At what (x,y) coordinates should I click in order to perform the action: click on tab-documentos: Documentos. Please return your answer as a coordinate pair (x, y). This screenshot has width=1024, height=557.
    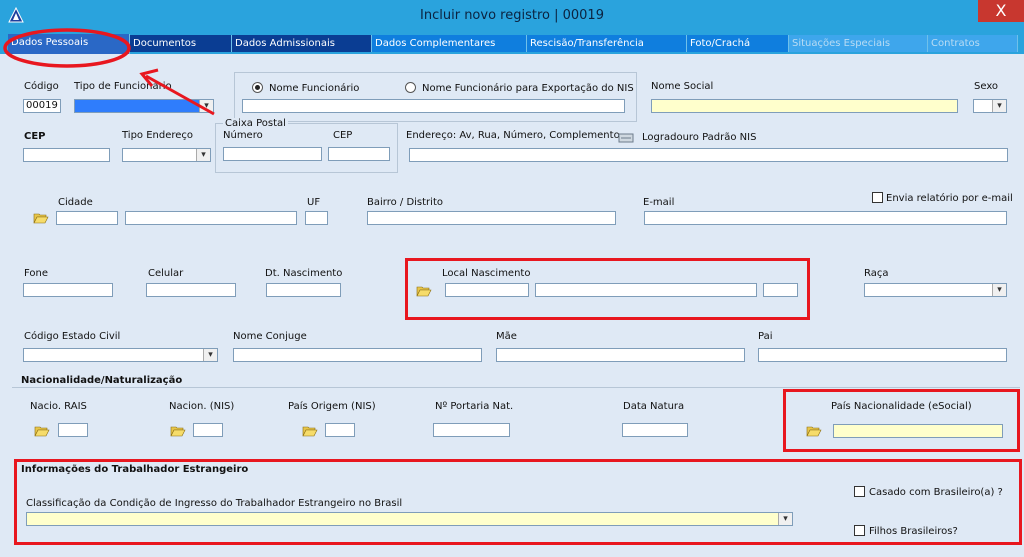
    Looking at the image, I should click on (181, 43).